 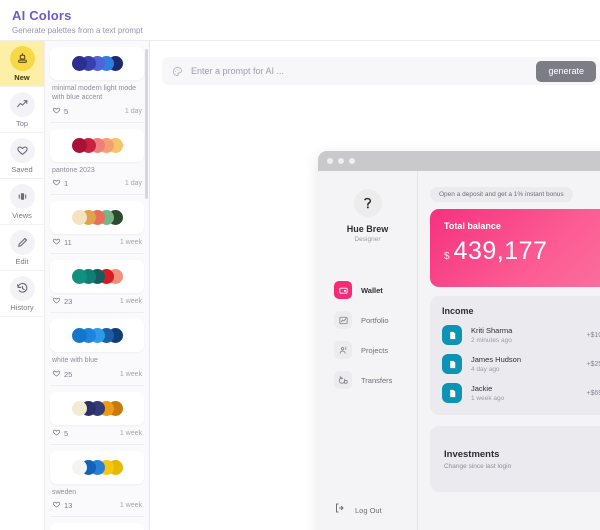 I want to click on palette-meta: 11 1 week, so click(x=97, y=242).